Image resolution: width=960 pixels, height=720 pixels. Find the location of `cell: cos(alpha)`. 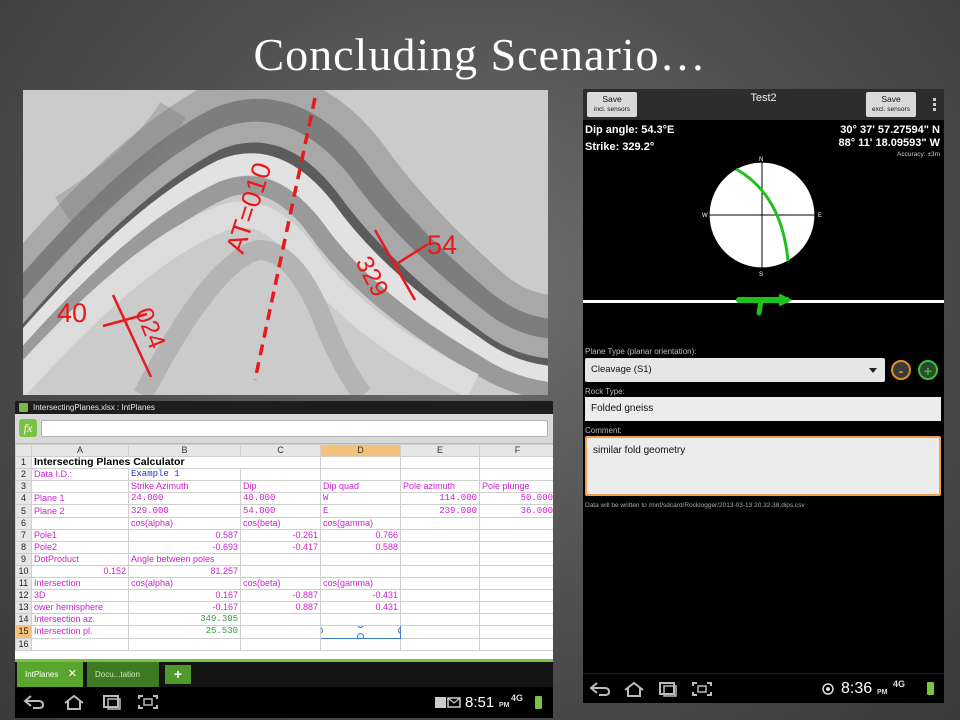

cell: cos(alpha) is located at coordinates (184, 584).